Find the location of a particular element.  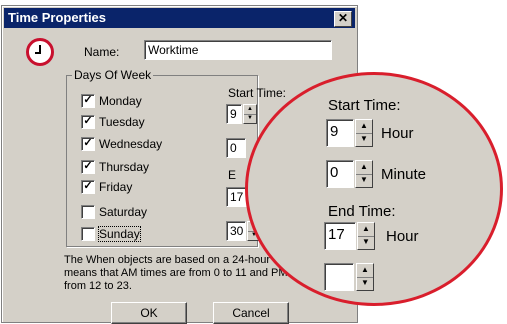

title-bar: Time Properties ✕ is located at coordinates (179, 18).